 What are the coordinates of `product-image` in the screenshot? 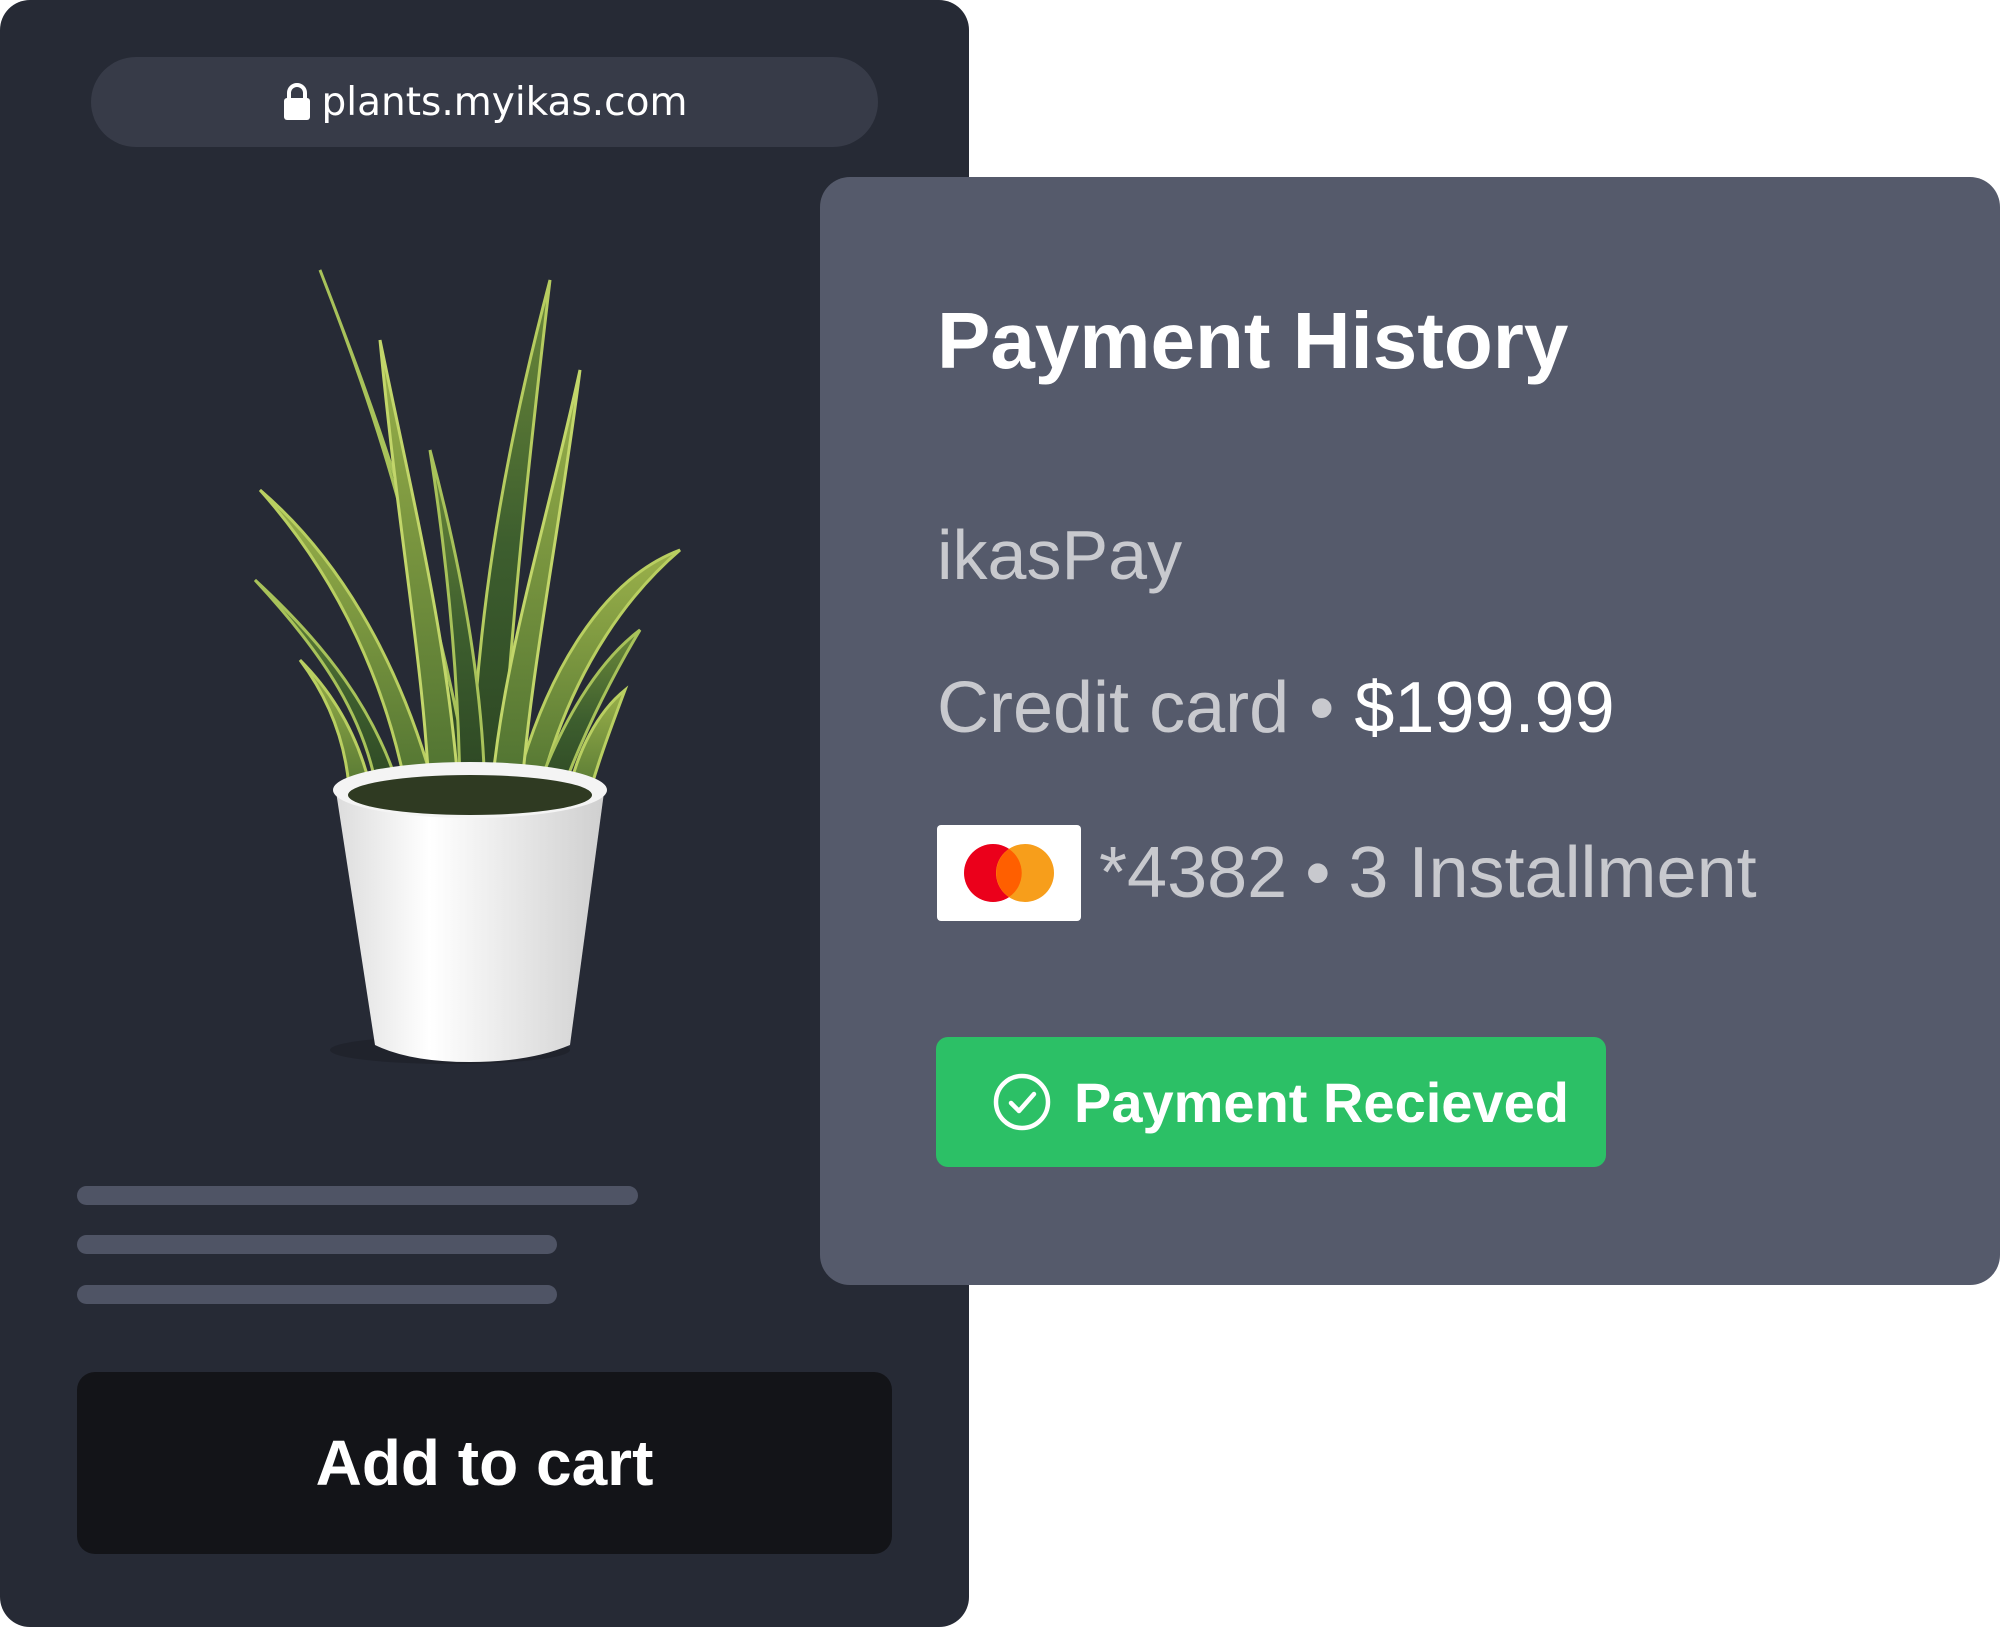 It's located at (460, 660).